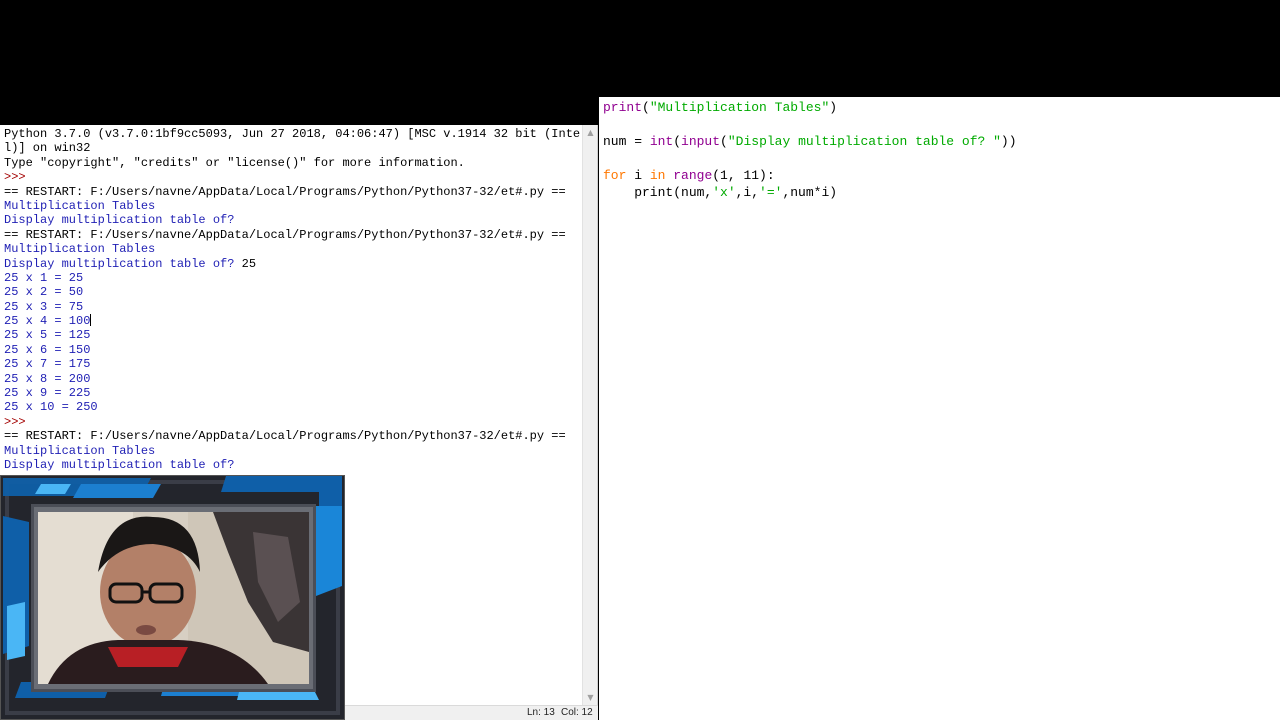 The image size is (1280, 720). I want to click on shell-line: 25 x 7 = 175, so click(293, 364).